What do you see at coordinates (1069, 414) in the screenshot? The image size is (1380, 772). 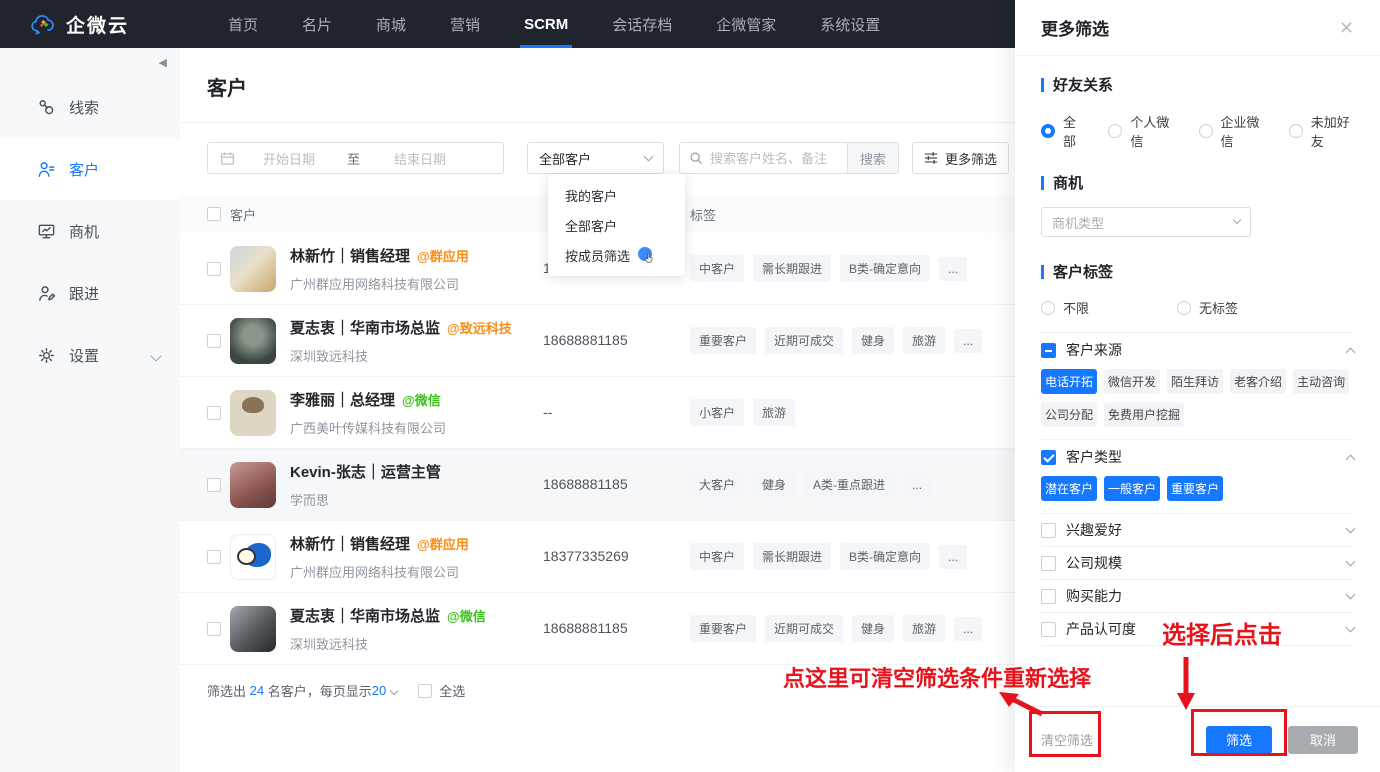 I see `chip-company-assigned: 公司分配` at bounding box center [1069, 414].